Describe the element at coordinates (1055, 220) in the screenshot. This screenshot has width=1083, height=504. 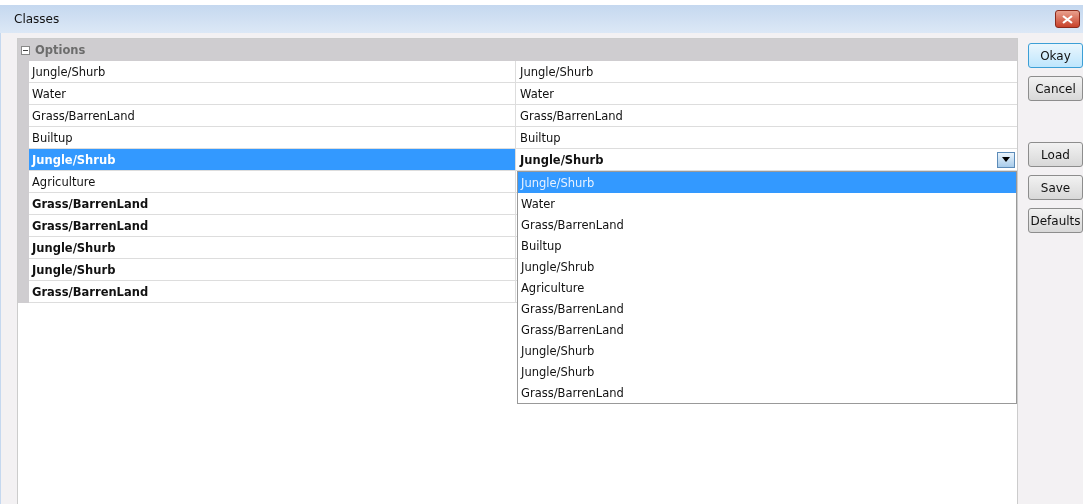
I see `dialog-button: Defaults` at that location.